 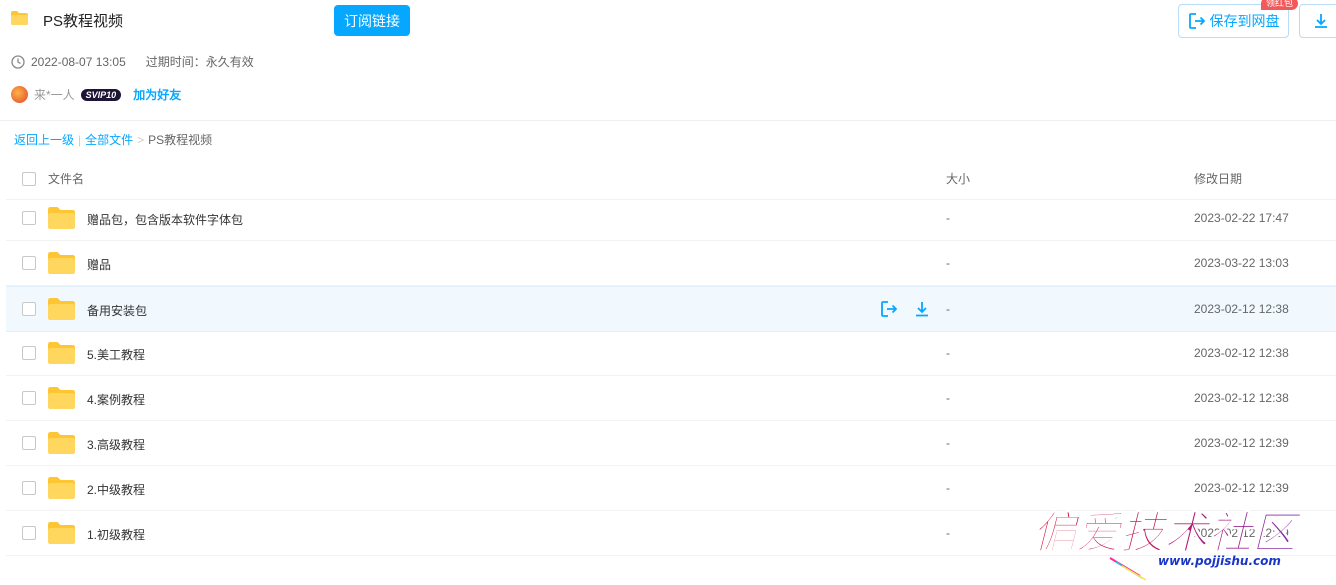 What do you see at coordinates (66, 178) in the screenshot?
I see `column-header-name: 文件名` at bounding box center [66, 178].